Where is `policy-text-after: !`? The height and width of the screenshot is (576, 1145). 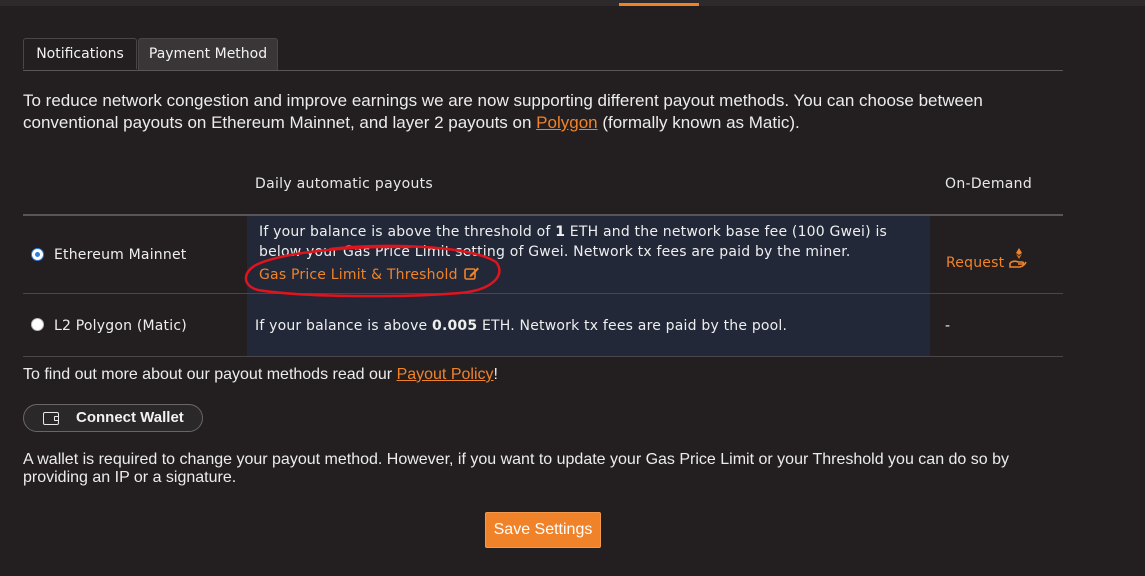 policy-text-after: ! is located at coordinates (495, 374).